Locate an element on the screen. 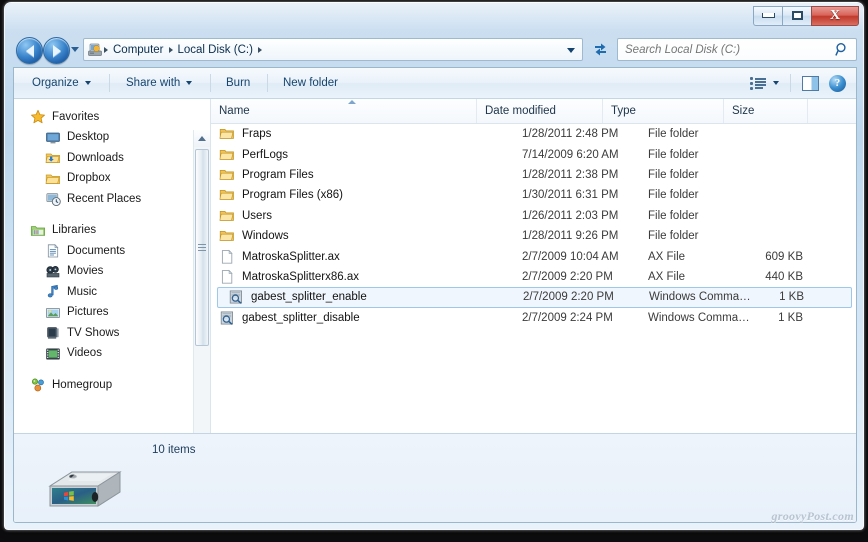 The width and height of the screenshot is (868, 542). help-button: ? is located at coordinates (838, 83).